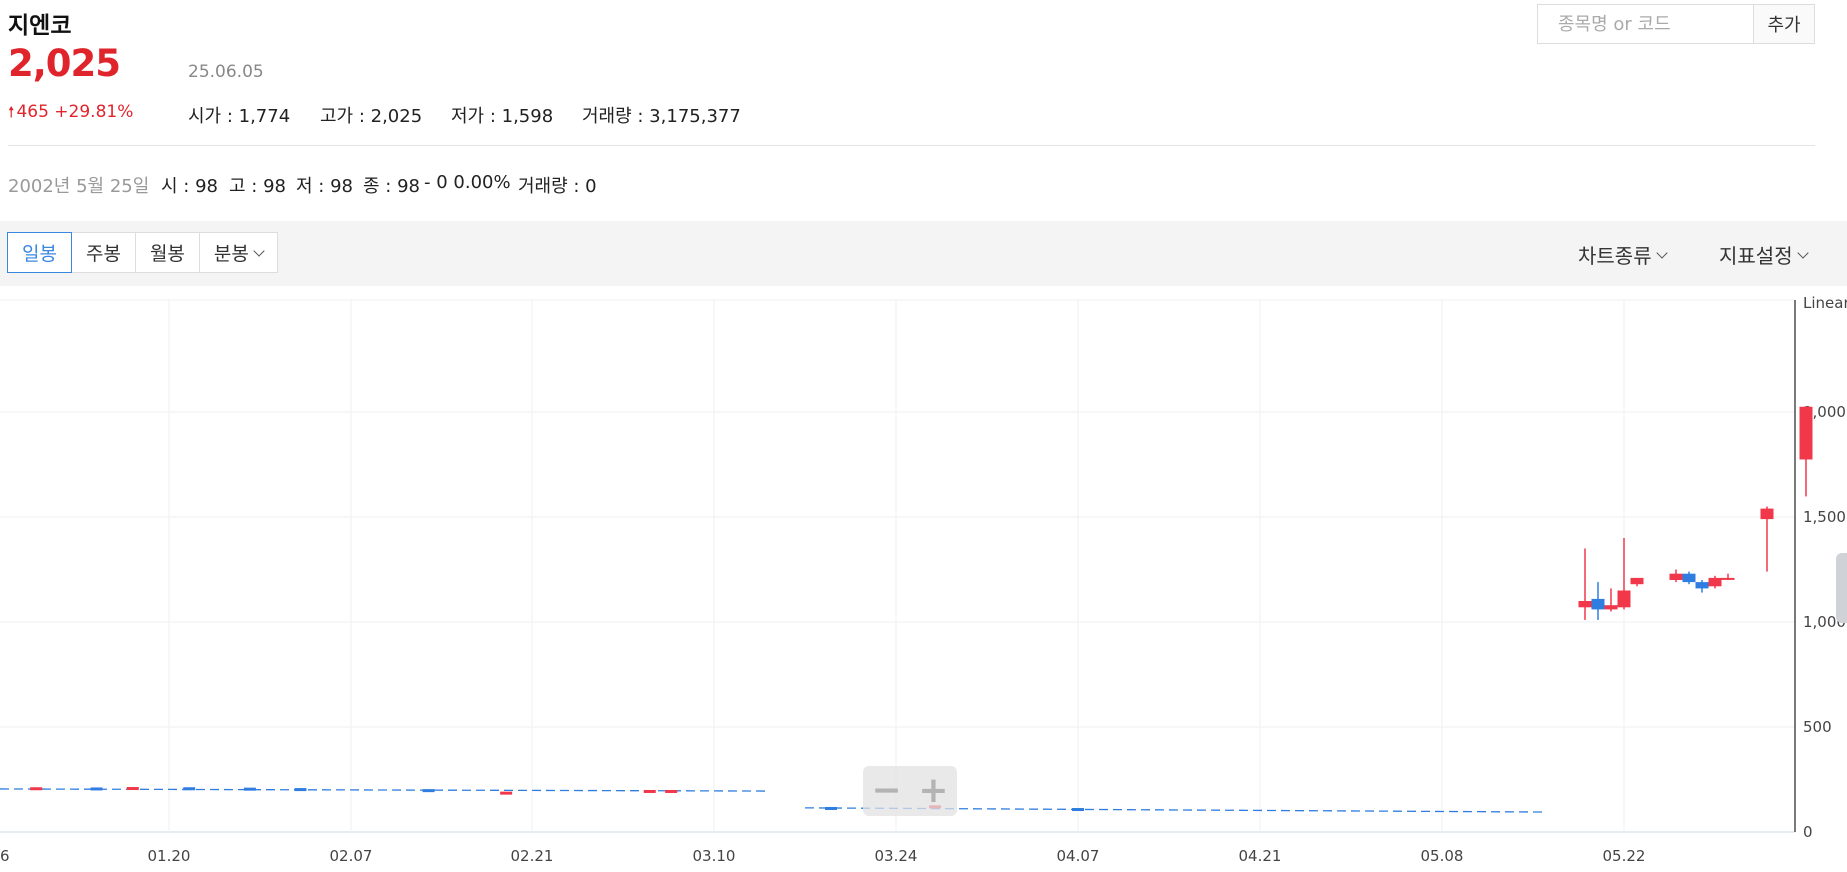 The width and height of the screenshot is (1847, 872). I want to click on quote-open: 시가 : 1,774, so click(239, 116).